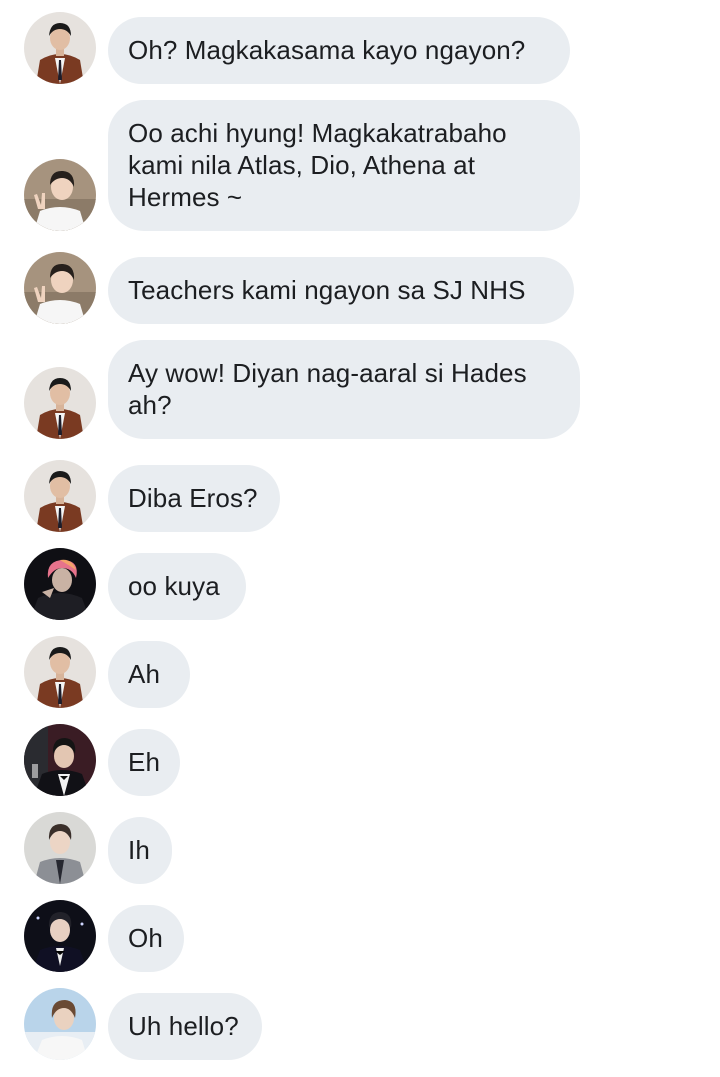 The width and height of the screenshot is (720, 1077). I want to click on message-row: Ah, so click(107, 672).